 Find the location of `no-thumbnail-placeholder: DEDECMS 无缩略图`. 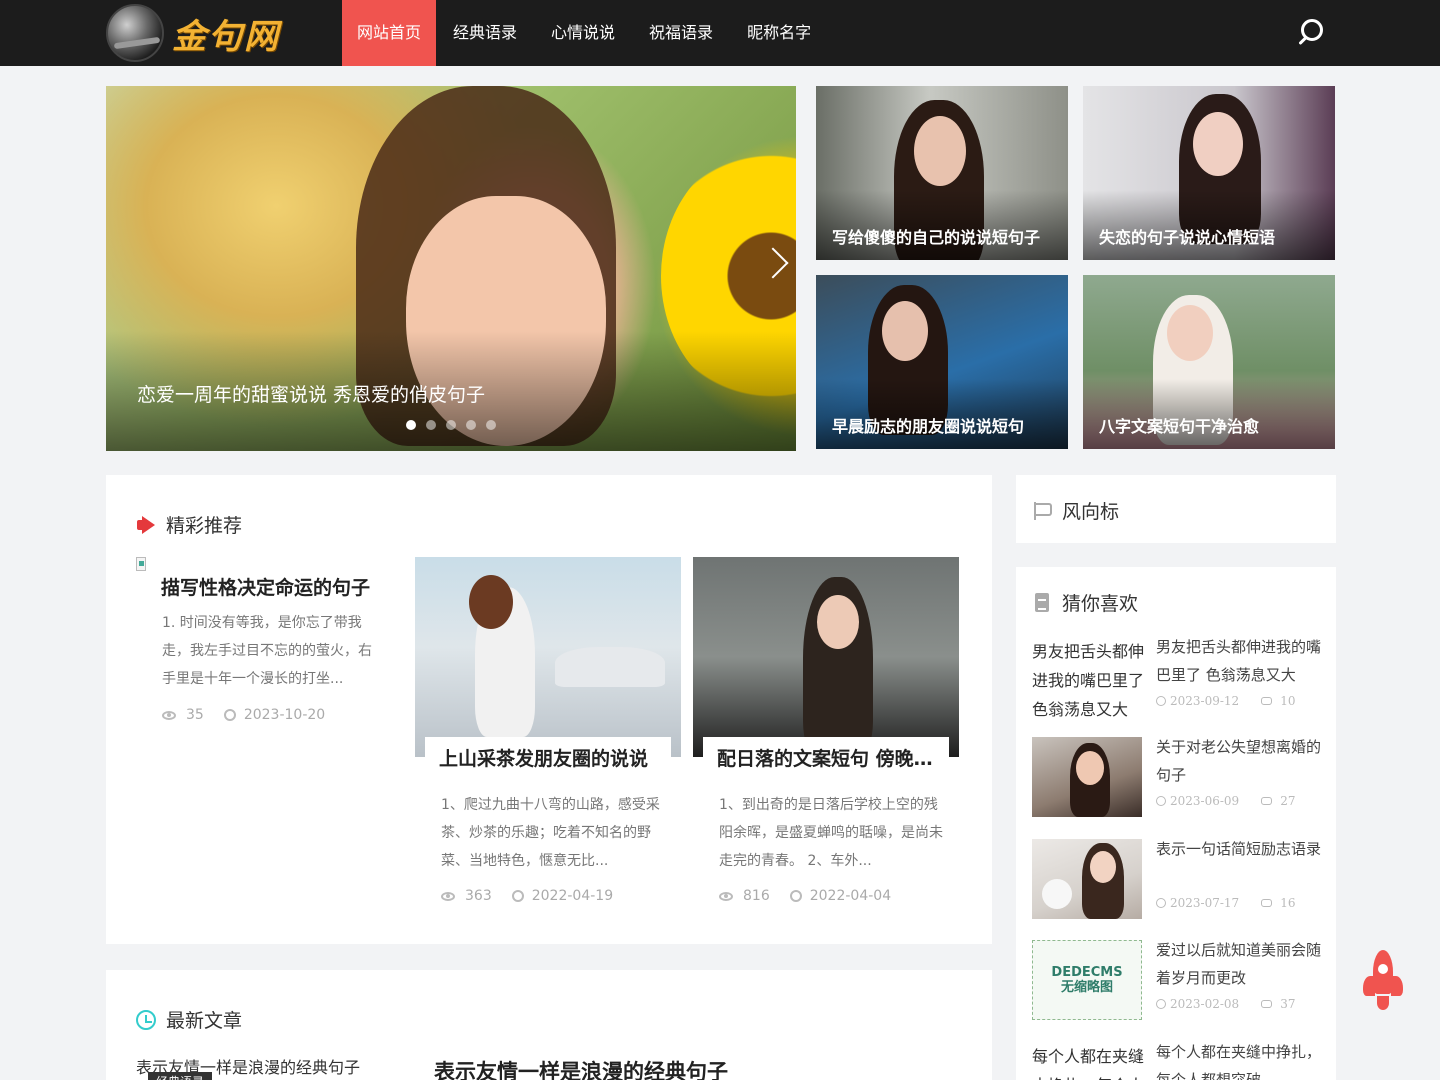

no-thumbnail-placeholder: DEDECMS 无缩略图 is located at coordinates (1087, 980).